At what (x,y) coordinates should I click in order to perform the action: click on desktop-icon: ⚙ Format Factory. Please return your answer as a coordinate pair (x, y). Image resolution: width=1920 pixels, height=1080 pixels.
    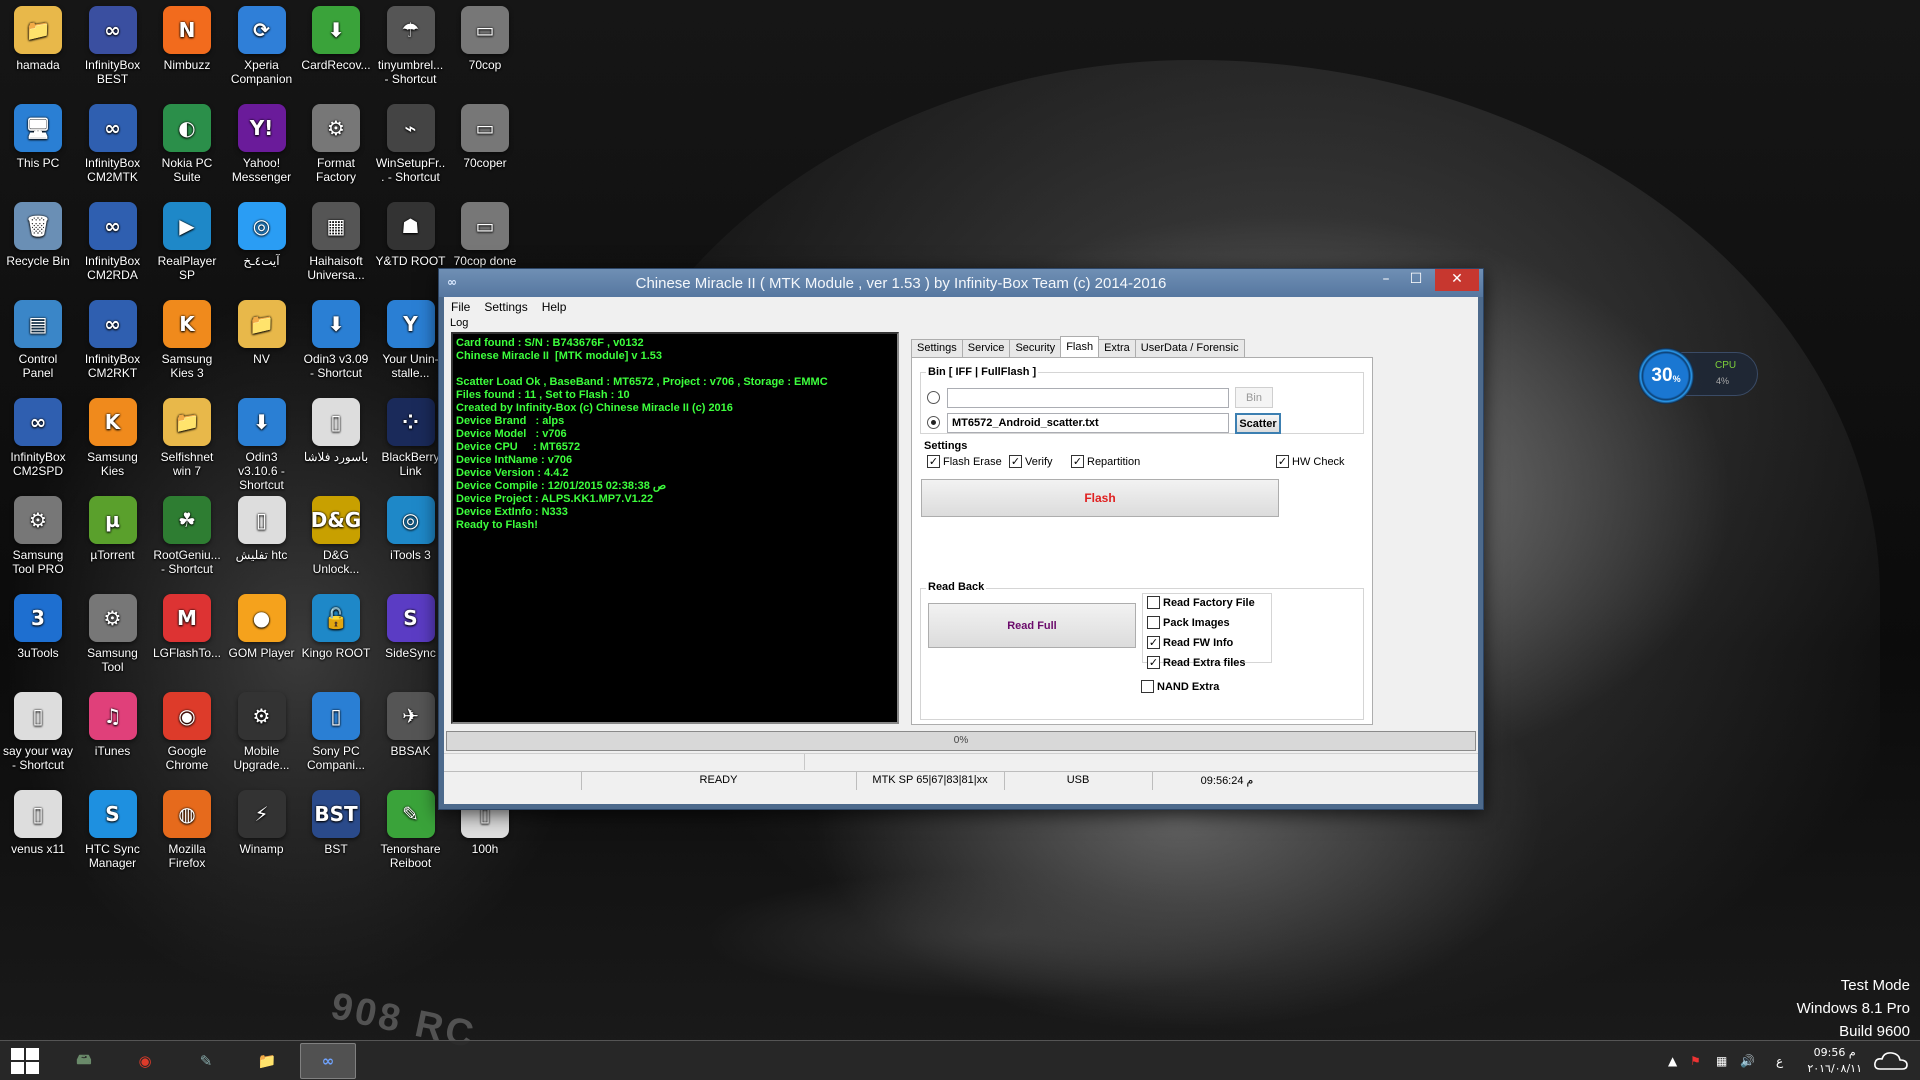
    Looking at the image, I should click on (336, 150).